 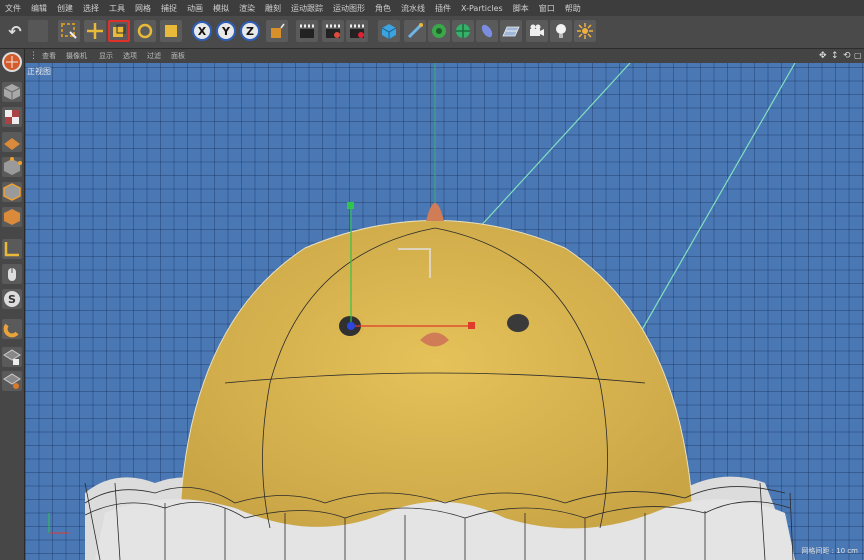 I want to click on points-cube-icon, so click(x=13, y=166).